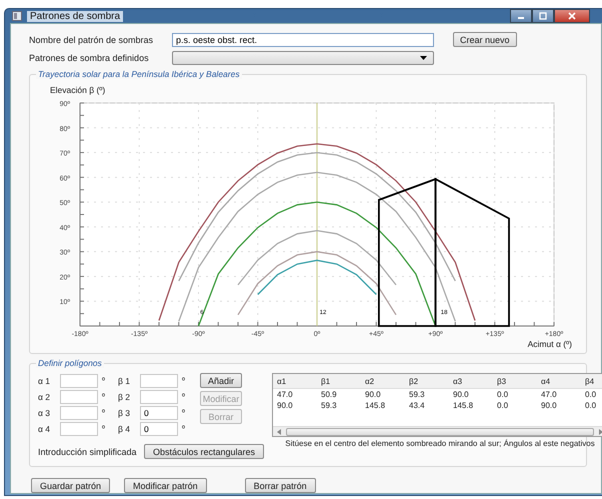  Describe the element at coordinates (45, 429) in the screenshot. I see `field-label: α 4` at that location.